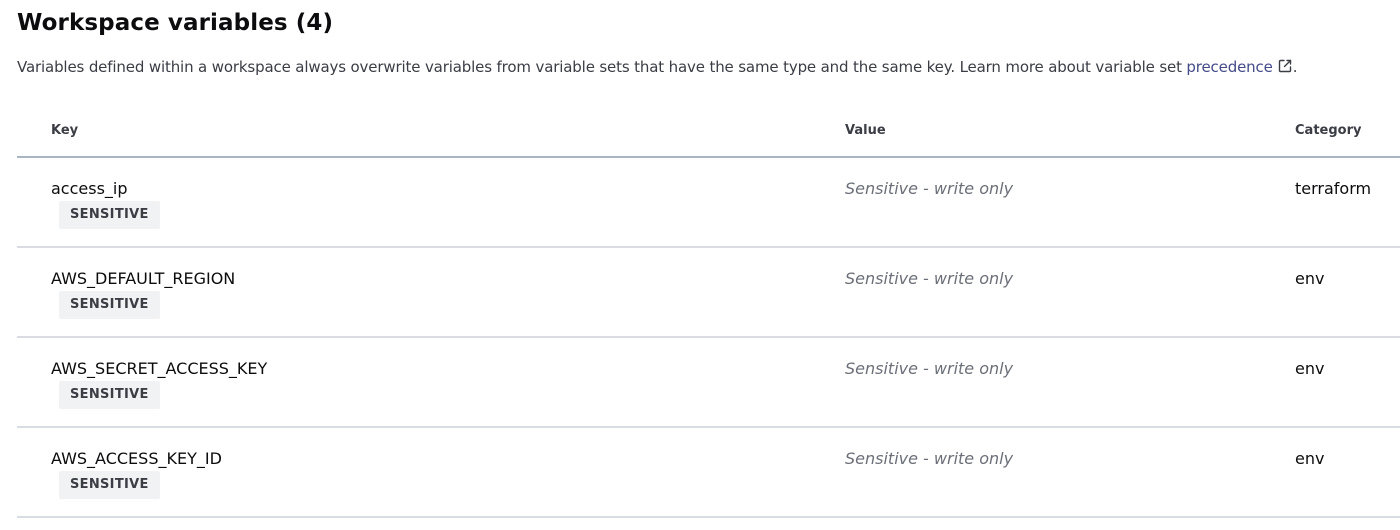  Describe the element at coordinates (1328, 130) in the screenshot. I see `column-header-category: Category` at that location.